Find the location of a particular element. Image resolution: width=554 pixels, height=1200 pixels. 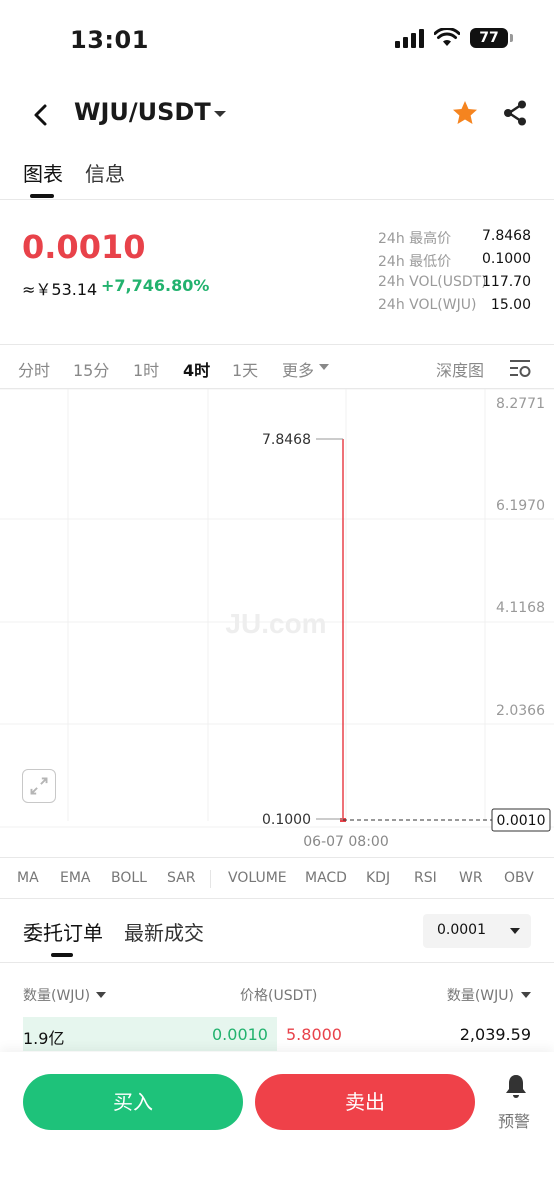

indicator-volume: VOLUME is located at coordinates (257, 878).